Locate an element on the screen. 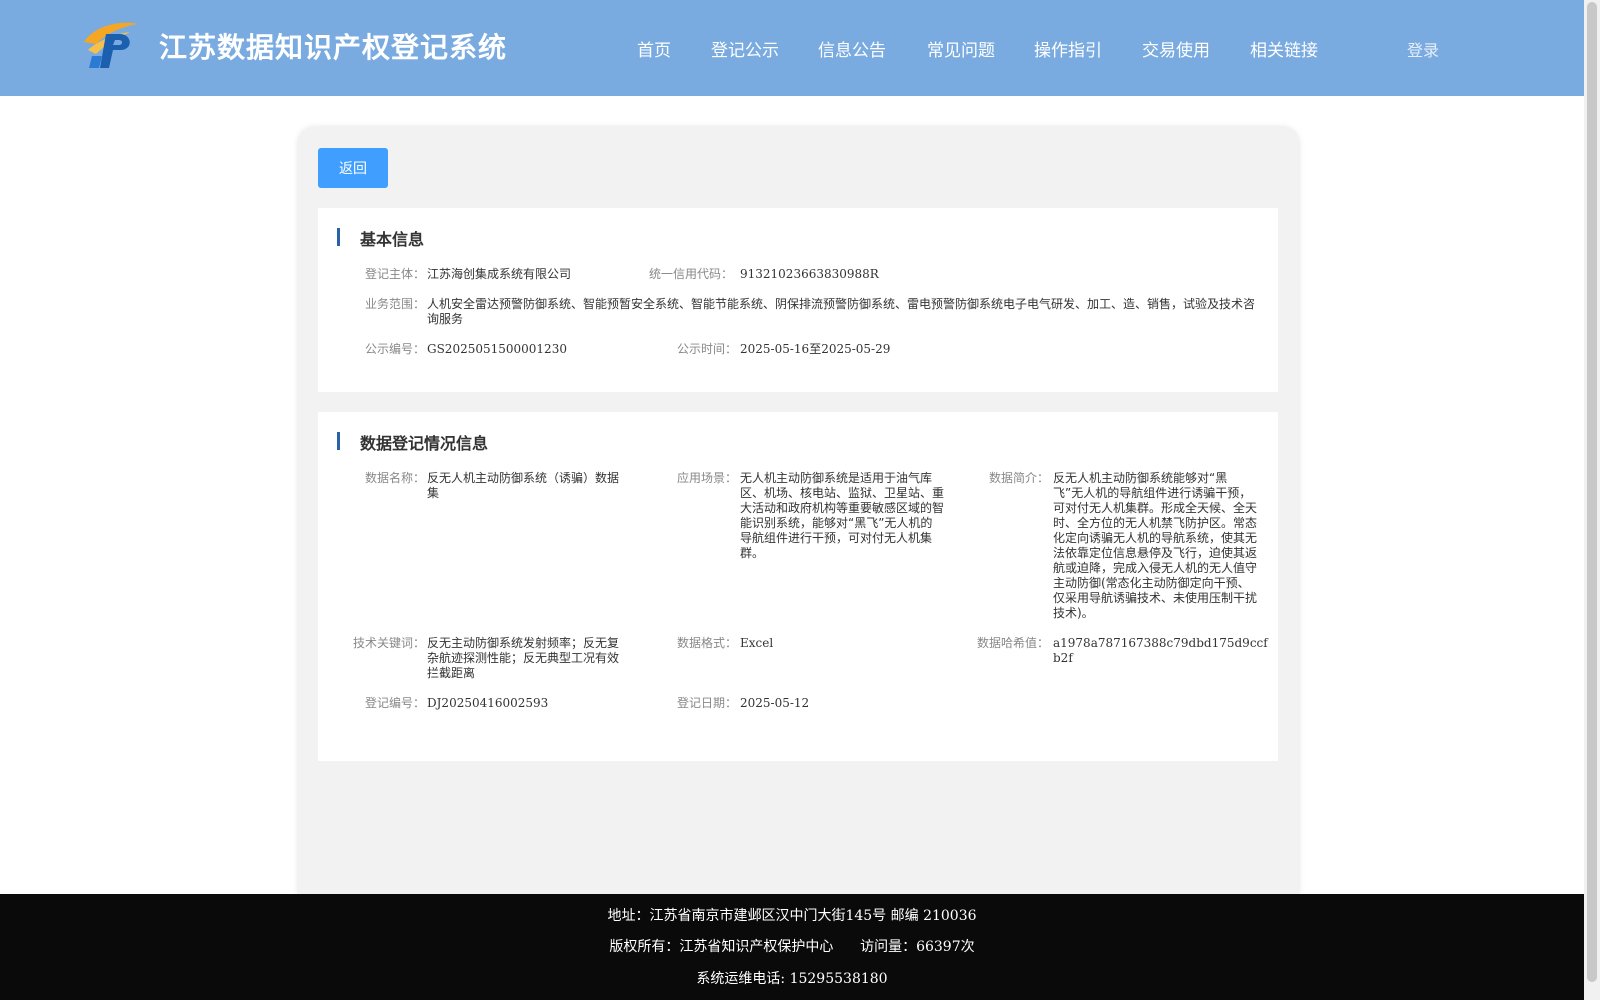 The height and width of the screenshot is (1000, 1600). notice-no-value: GS2025051500001230 is located at coordinates (497, 349).